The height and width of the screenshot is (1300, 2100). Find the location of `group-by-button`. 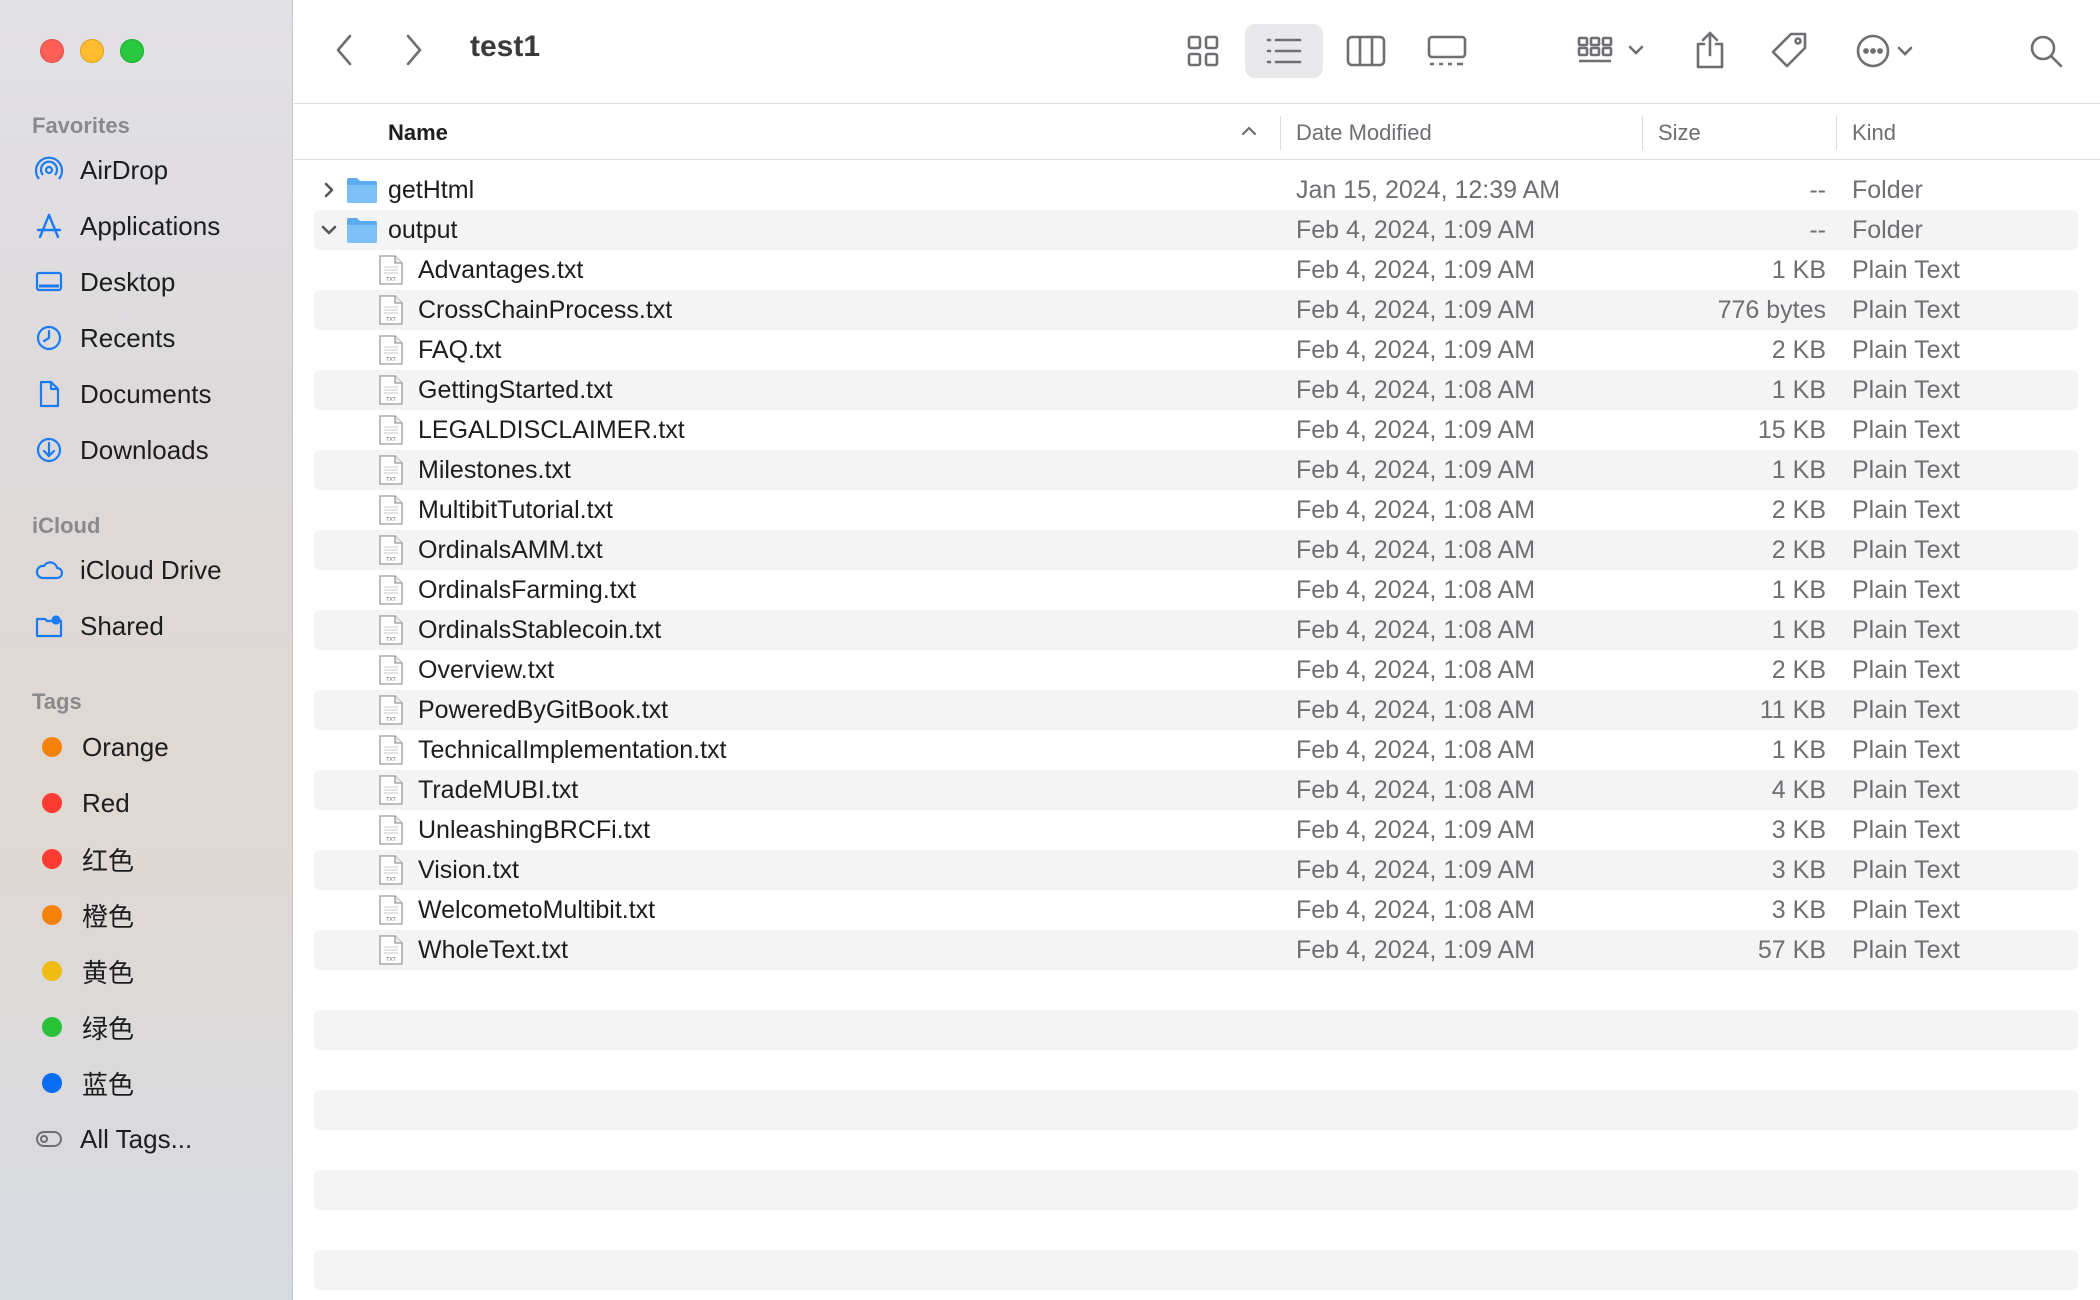

group-by-button is located at coordinates (1614, 51).